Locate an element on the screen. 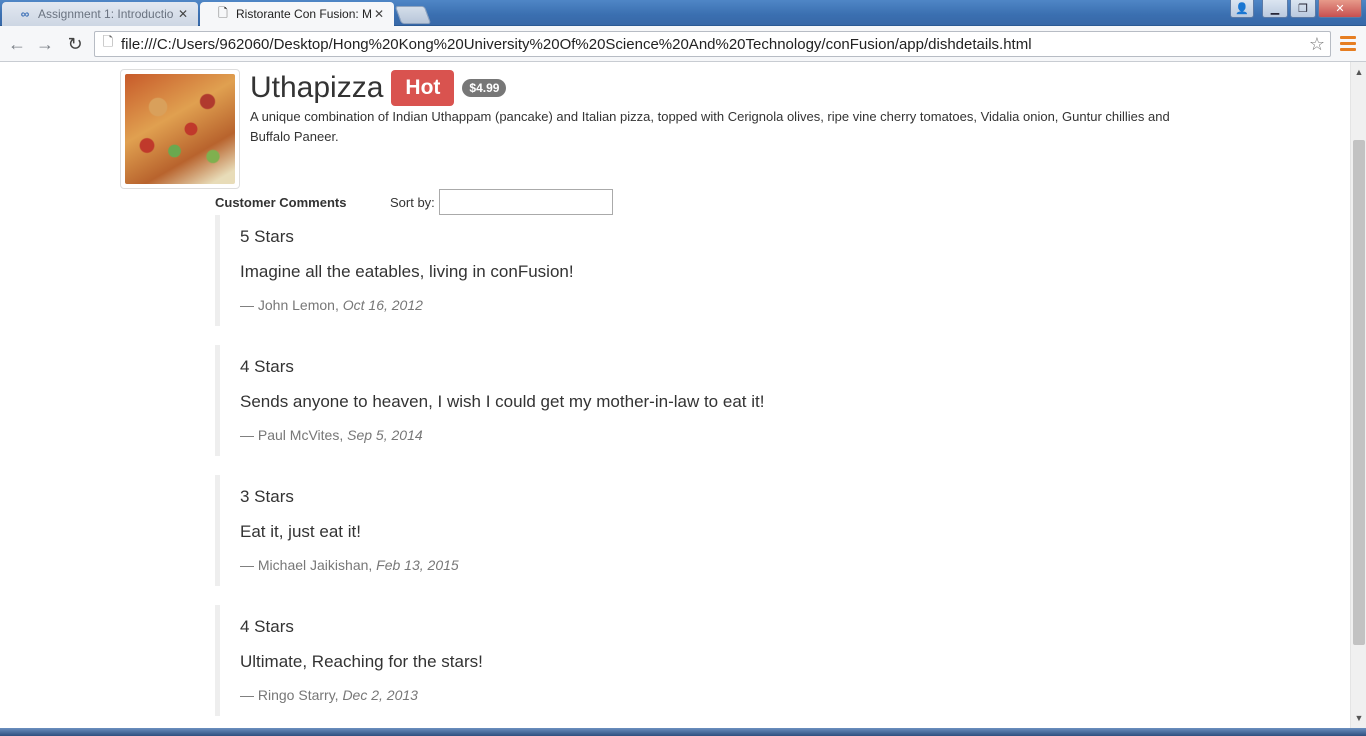 This screenshot has width=1366, height=736. comment-date: Sep 5, 2014 is located at coordinates (385, 435).